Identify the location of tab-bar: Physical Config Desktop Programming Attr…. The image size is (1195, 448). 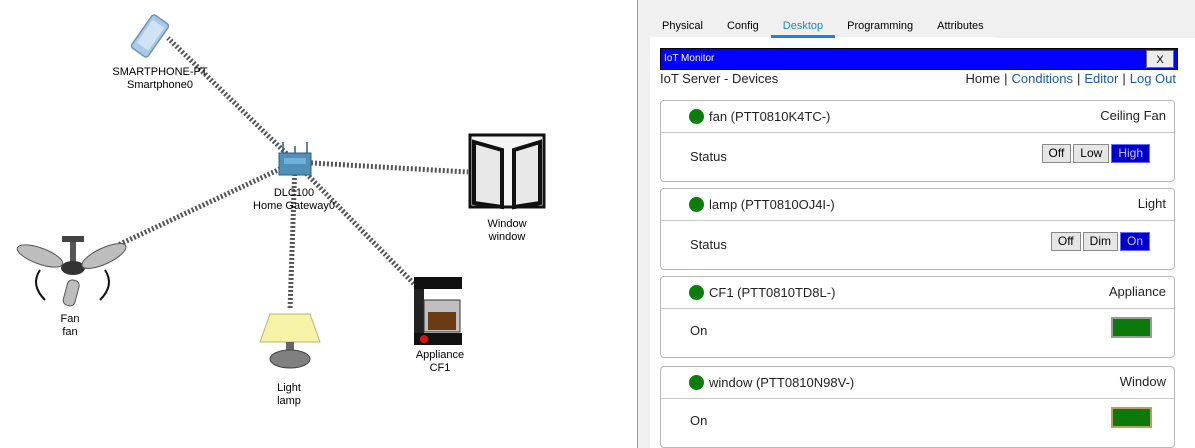
(823, 26).